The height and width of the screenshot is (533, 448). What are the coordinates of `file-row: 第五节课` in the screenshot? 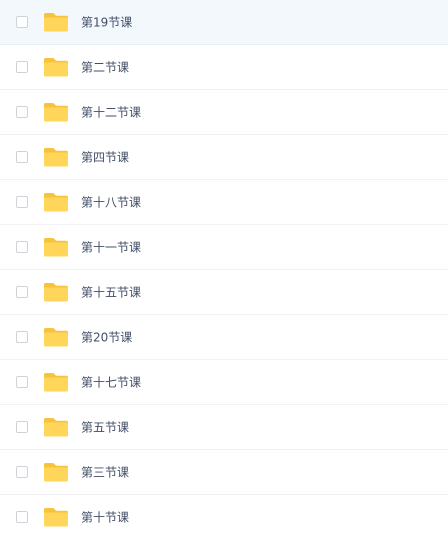 It's located at (224, 427).